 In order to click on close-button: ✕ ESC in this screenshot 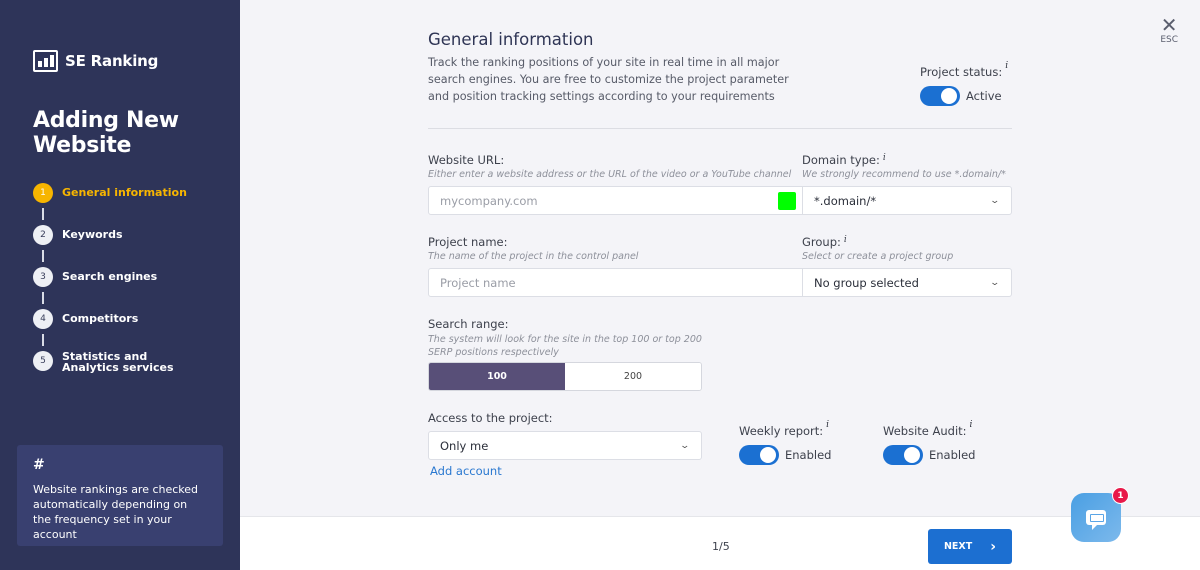, I will do `click(1169, 29)`.